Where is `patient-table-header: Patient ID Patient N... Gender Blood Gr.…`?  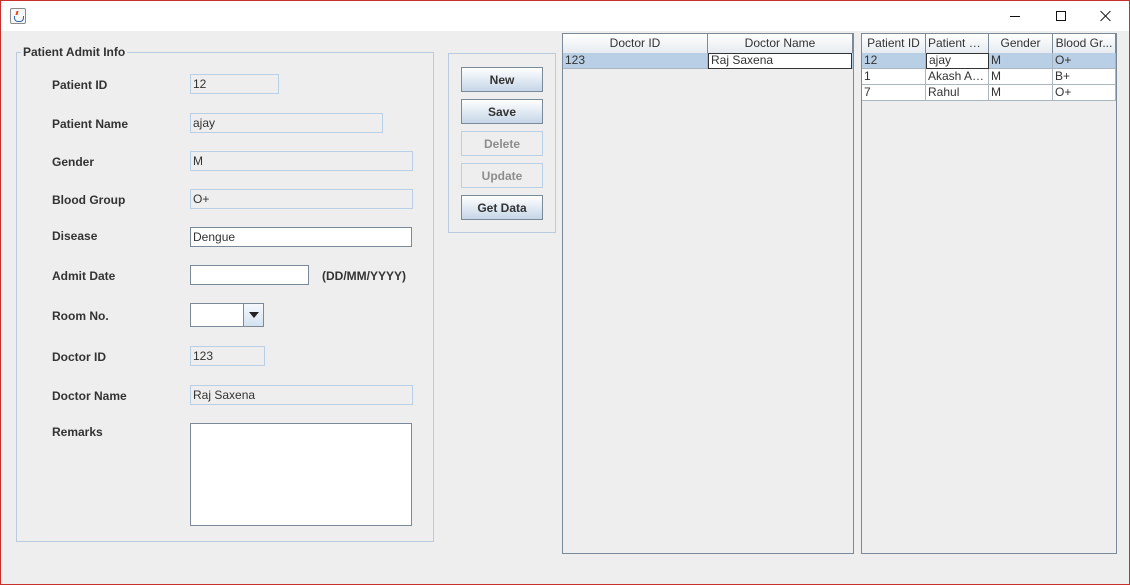
patient-table-header: Patient ID Patient N... Gender Blood Gr.… is located at coordinates (989, 43).